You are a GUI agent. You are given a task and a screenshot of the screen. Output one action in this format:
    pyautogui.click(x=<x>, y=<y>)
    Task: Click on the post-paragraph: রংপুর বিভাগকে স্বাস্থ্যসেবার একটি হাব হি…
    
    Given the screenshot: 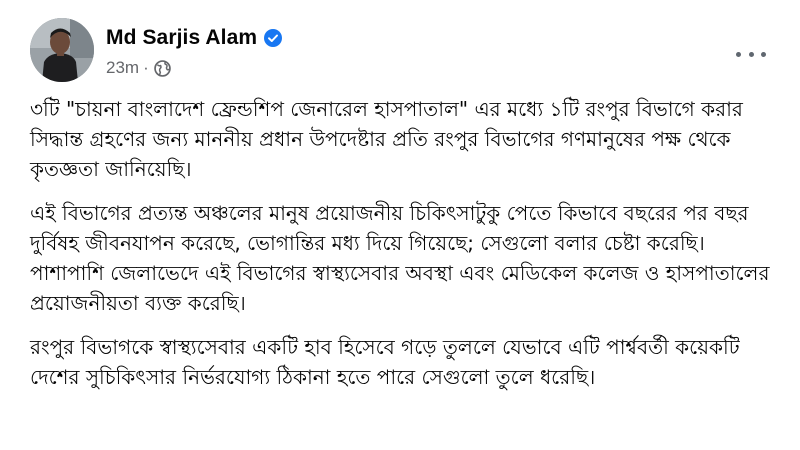 What is the action you would take?
    pyautogui.click(x=388, y=362)
    